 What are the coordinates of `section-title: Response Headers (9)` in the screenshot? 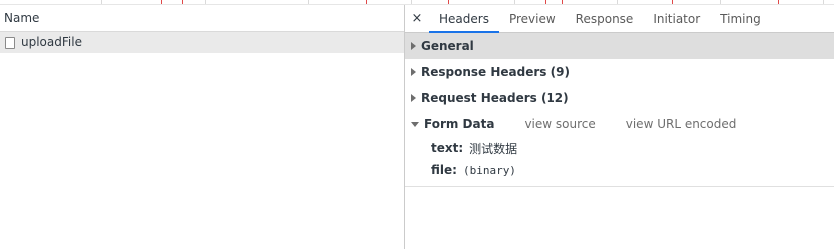 It's located at (495, 72).